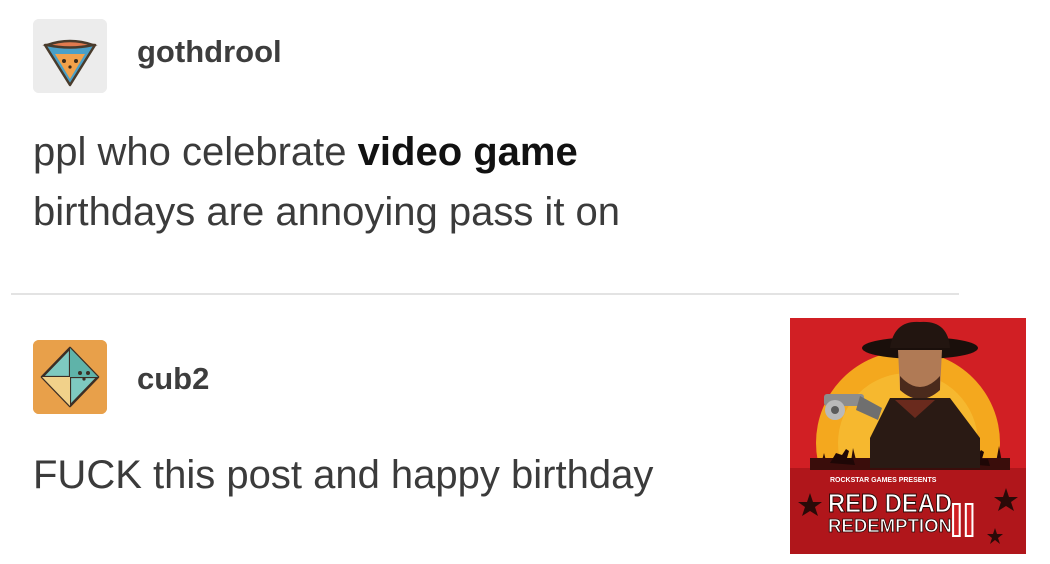  What do you see at coordinates (343, 475) in the screenshot?
I see `post-body: FUCK this post and happy birthday` at bounding box center [343, 475].